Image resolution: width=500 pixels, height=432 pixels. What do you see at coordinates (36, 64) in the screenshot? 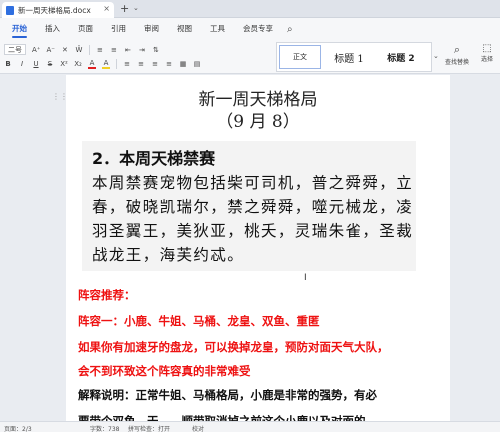
I see `underline-button: U` at bounding box center [36, 64].